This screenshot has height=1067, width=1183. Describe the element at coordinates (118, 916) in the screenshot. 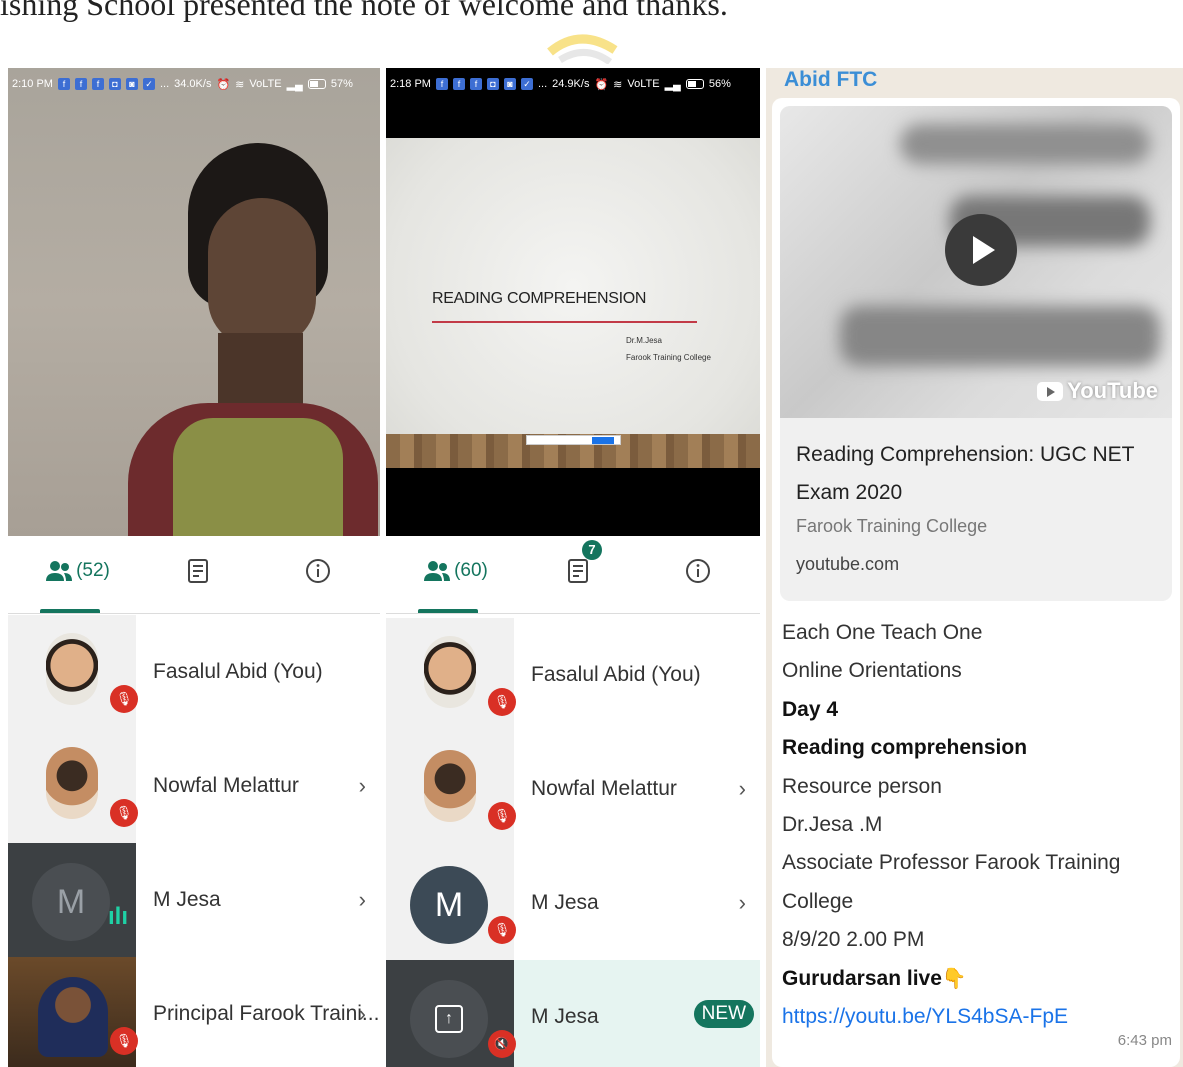

I see `speaking-icon: ılı` at that location.